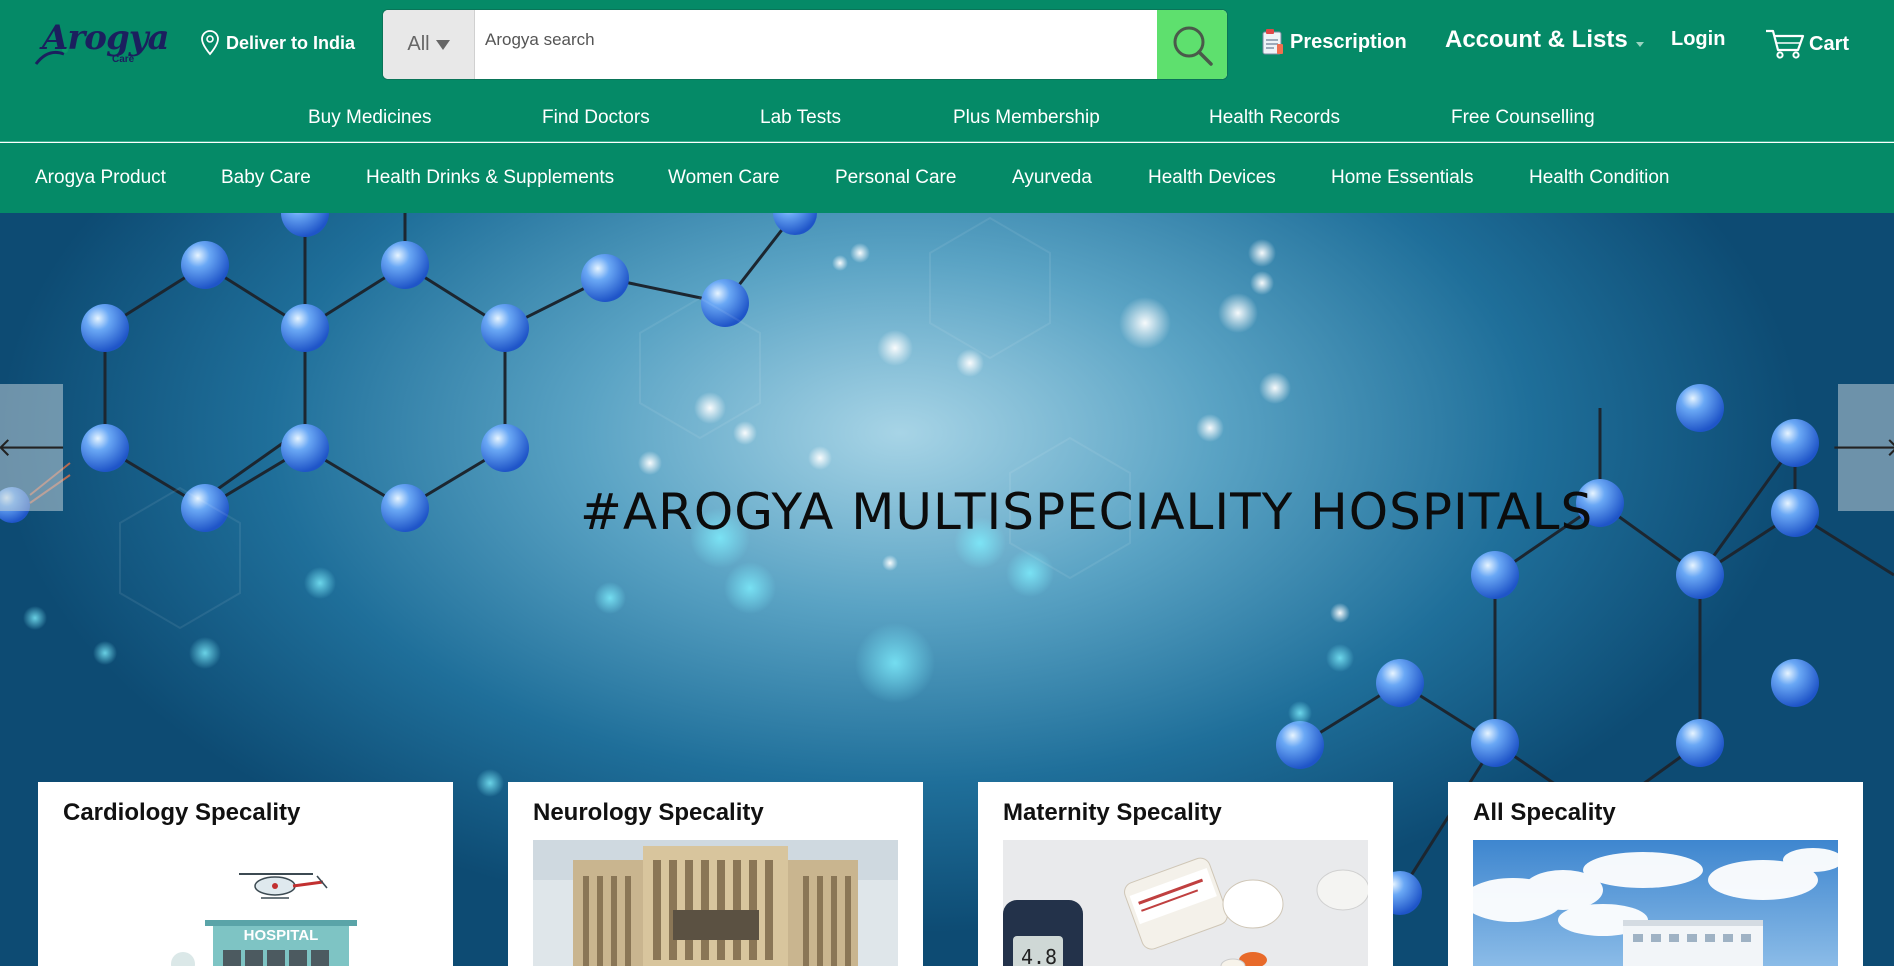 This screenshot has width=1894, height=966. Describe the element at coordinates (1087, 512) in the screenshot. I see `hero-title: #AROGYA MULTISPECIALITY HOSPITALS` at that location.